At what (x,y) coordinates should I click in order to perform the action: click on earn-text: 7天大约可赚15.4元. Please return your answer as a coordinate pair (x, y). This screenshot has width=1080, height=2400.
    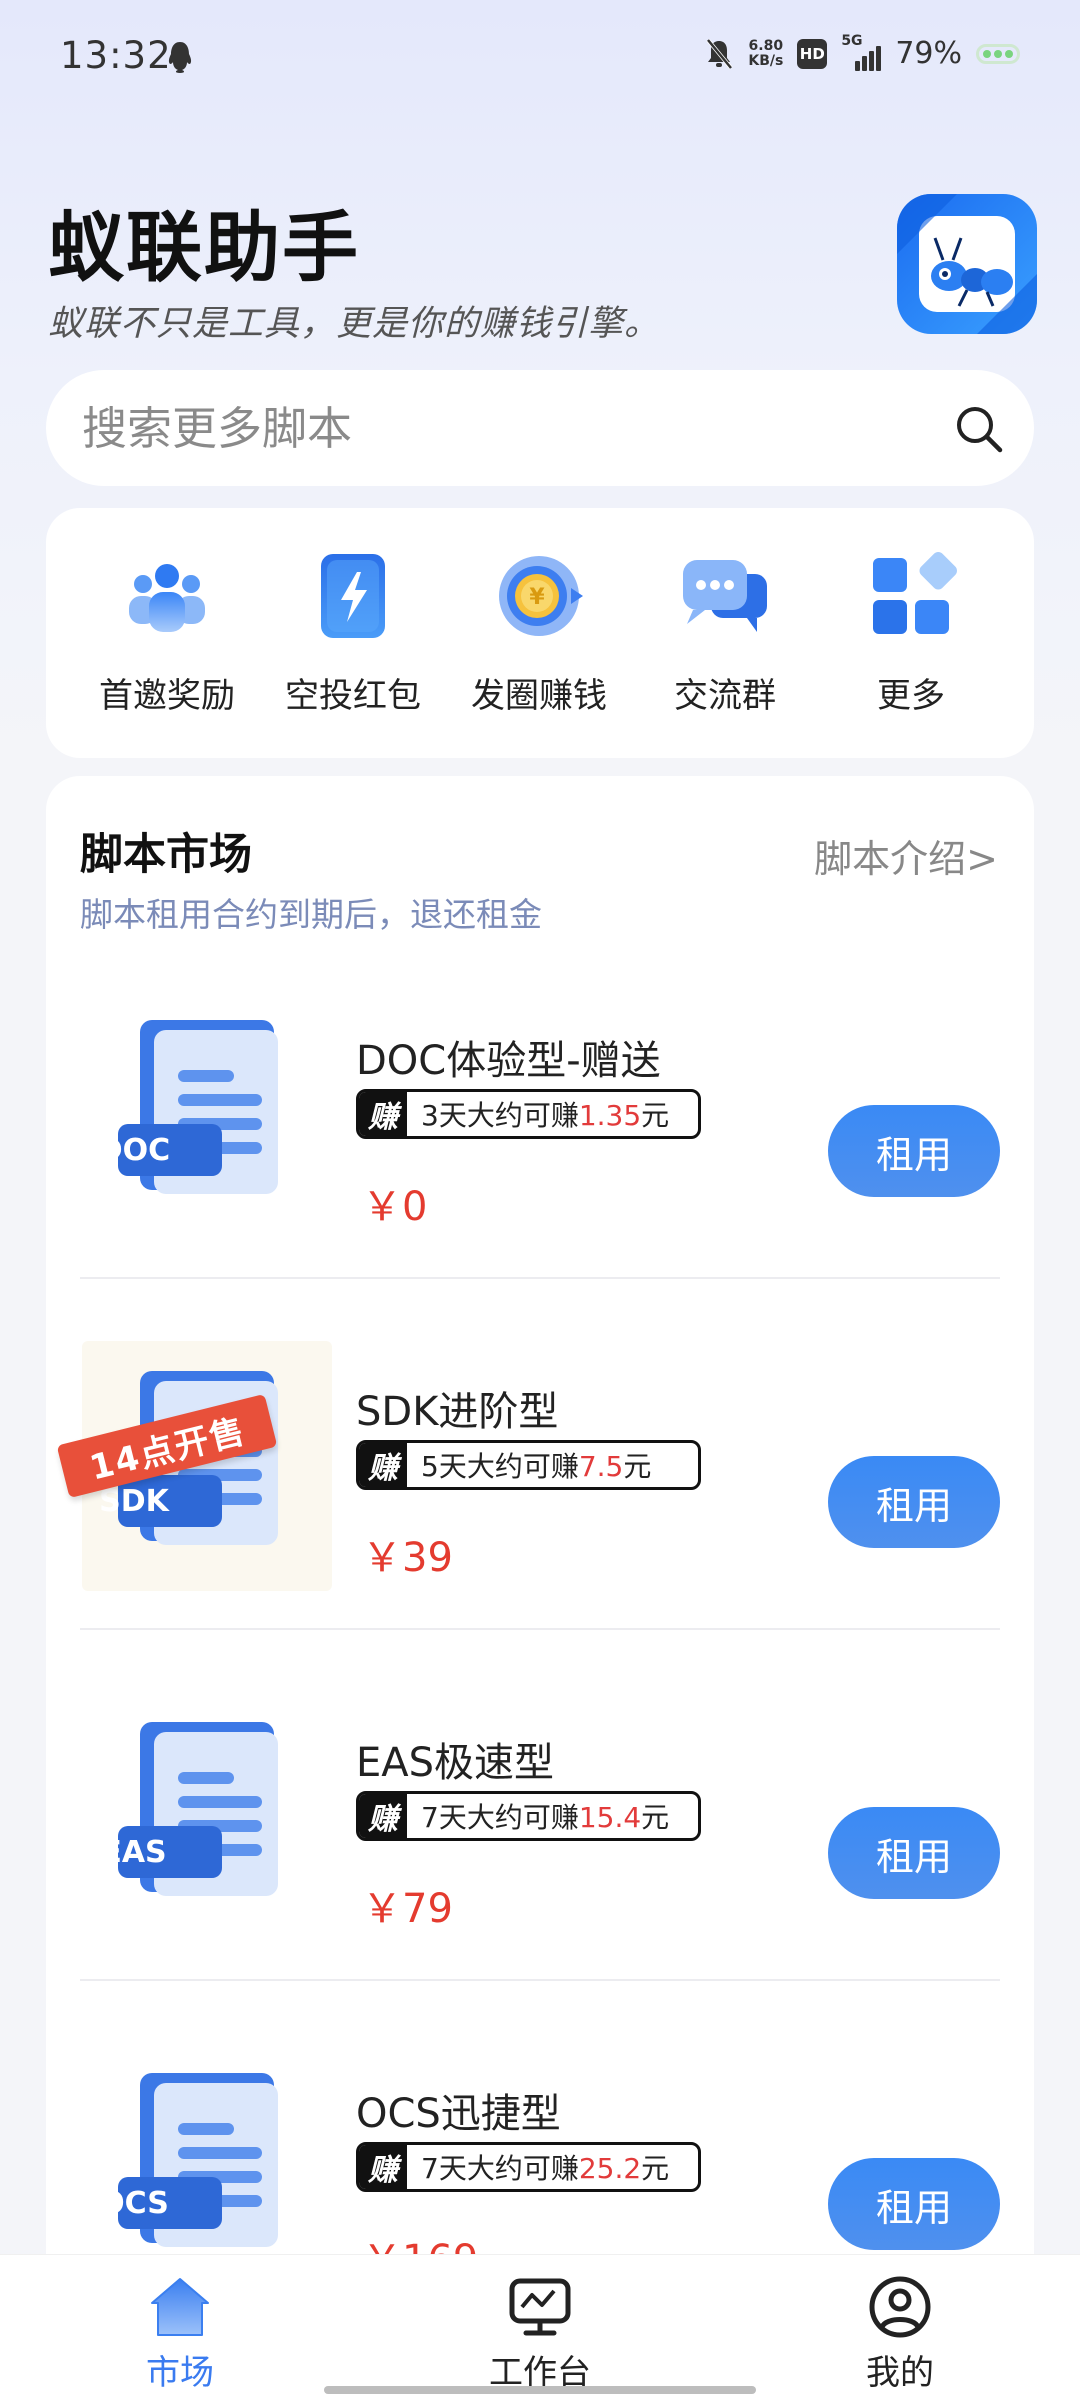
    Looking at the image, I should click on (545, 1817).